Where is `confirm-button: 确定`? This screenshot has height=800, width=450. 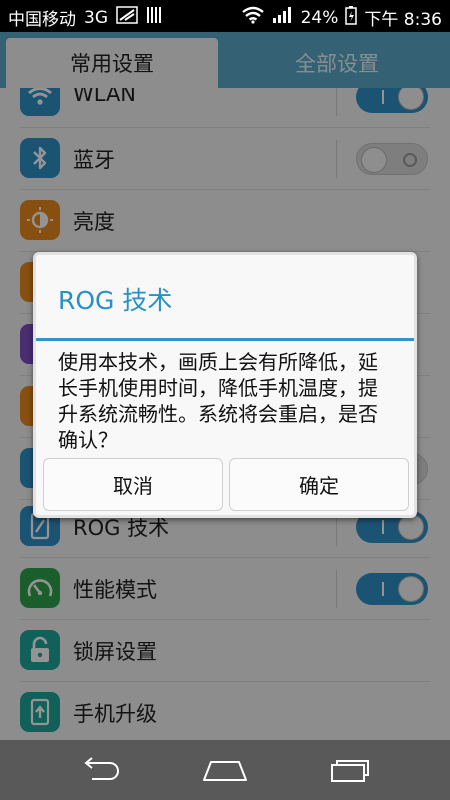
confirm-button: 确定 is located at coordinates (319, 484).